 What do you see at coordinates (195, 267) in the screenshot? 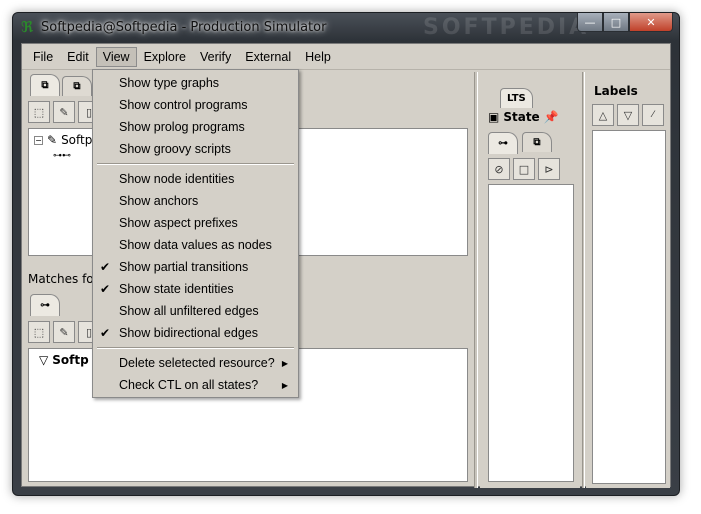
I see `menu-show-partial-transitions: ✔ Show partial transitions` at bounding box center [195, 267].